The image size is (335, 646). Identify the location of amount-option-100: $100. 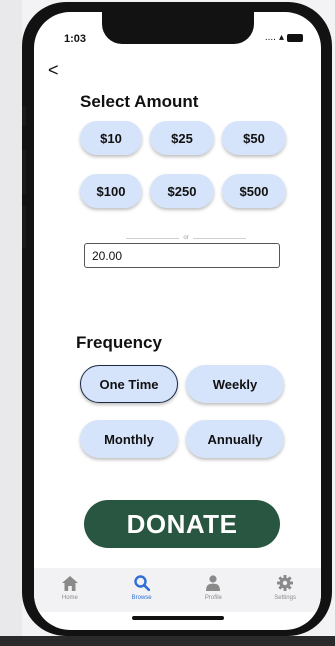
(111, 191).